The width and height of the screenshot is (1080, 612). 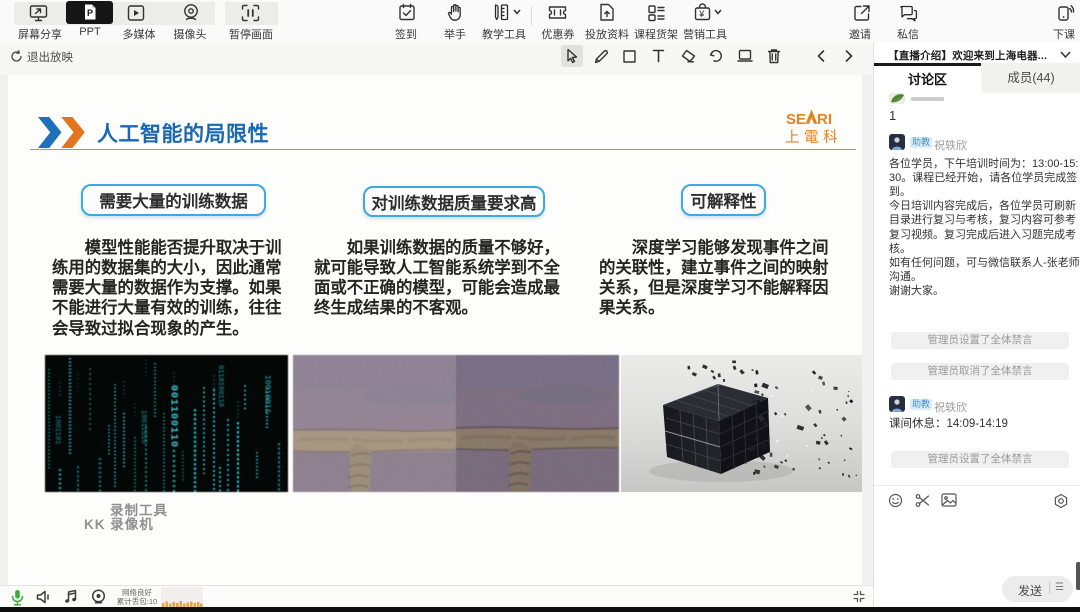 What do you see at coordinates (824, 119) in the screenshot?
I see `svg-text: RI` at bounding box center [824, 119].